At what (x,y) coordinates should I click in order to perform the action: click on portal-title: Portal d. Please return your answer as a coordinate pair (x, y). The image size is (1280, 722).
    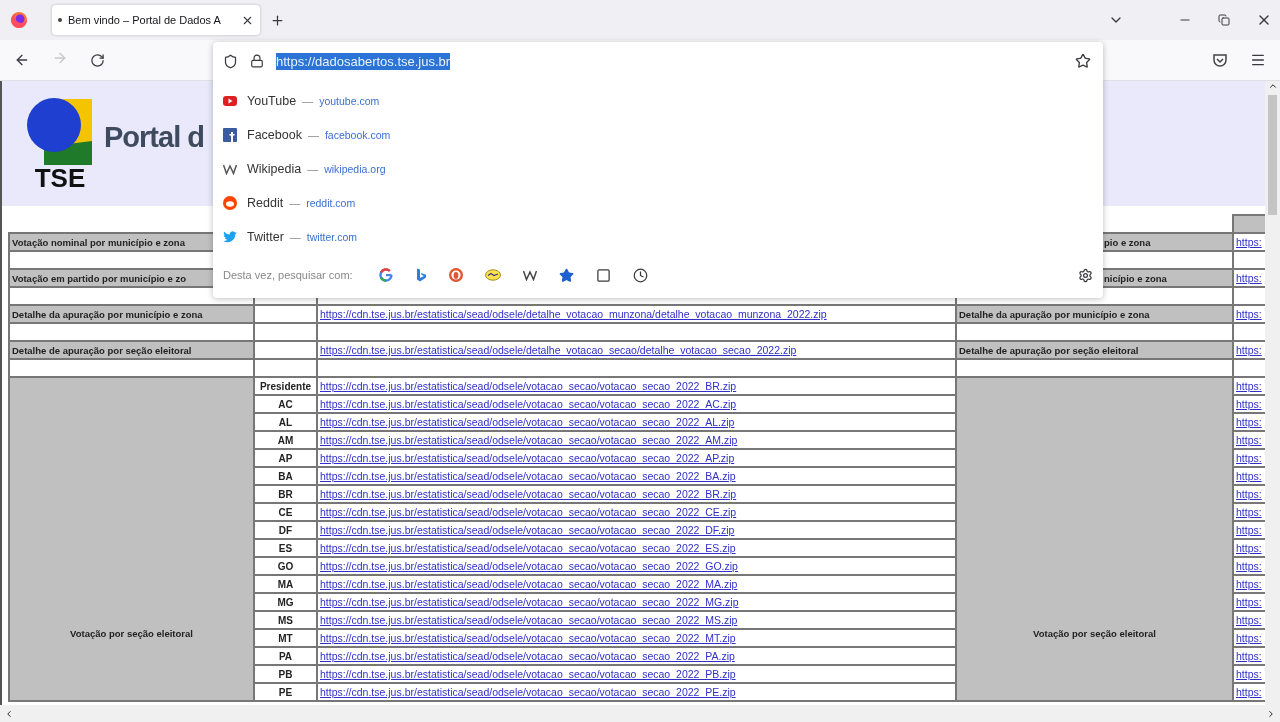
    Looking at the image, I should click on (154, 137).